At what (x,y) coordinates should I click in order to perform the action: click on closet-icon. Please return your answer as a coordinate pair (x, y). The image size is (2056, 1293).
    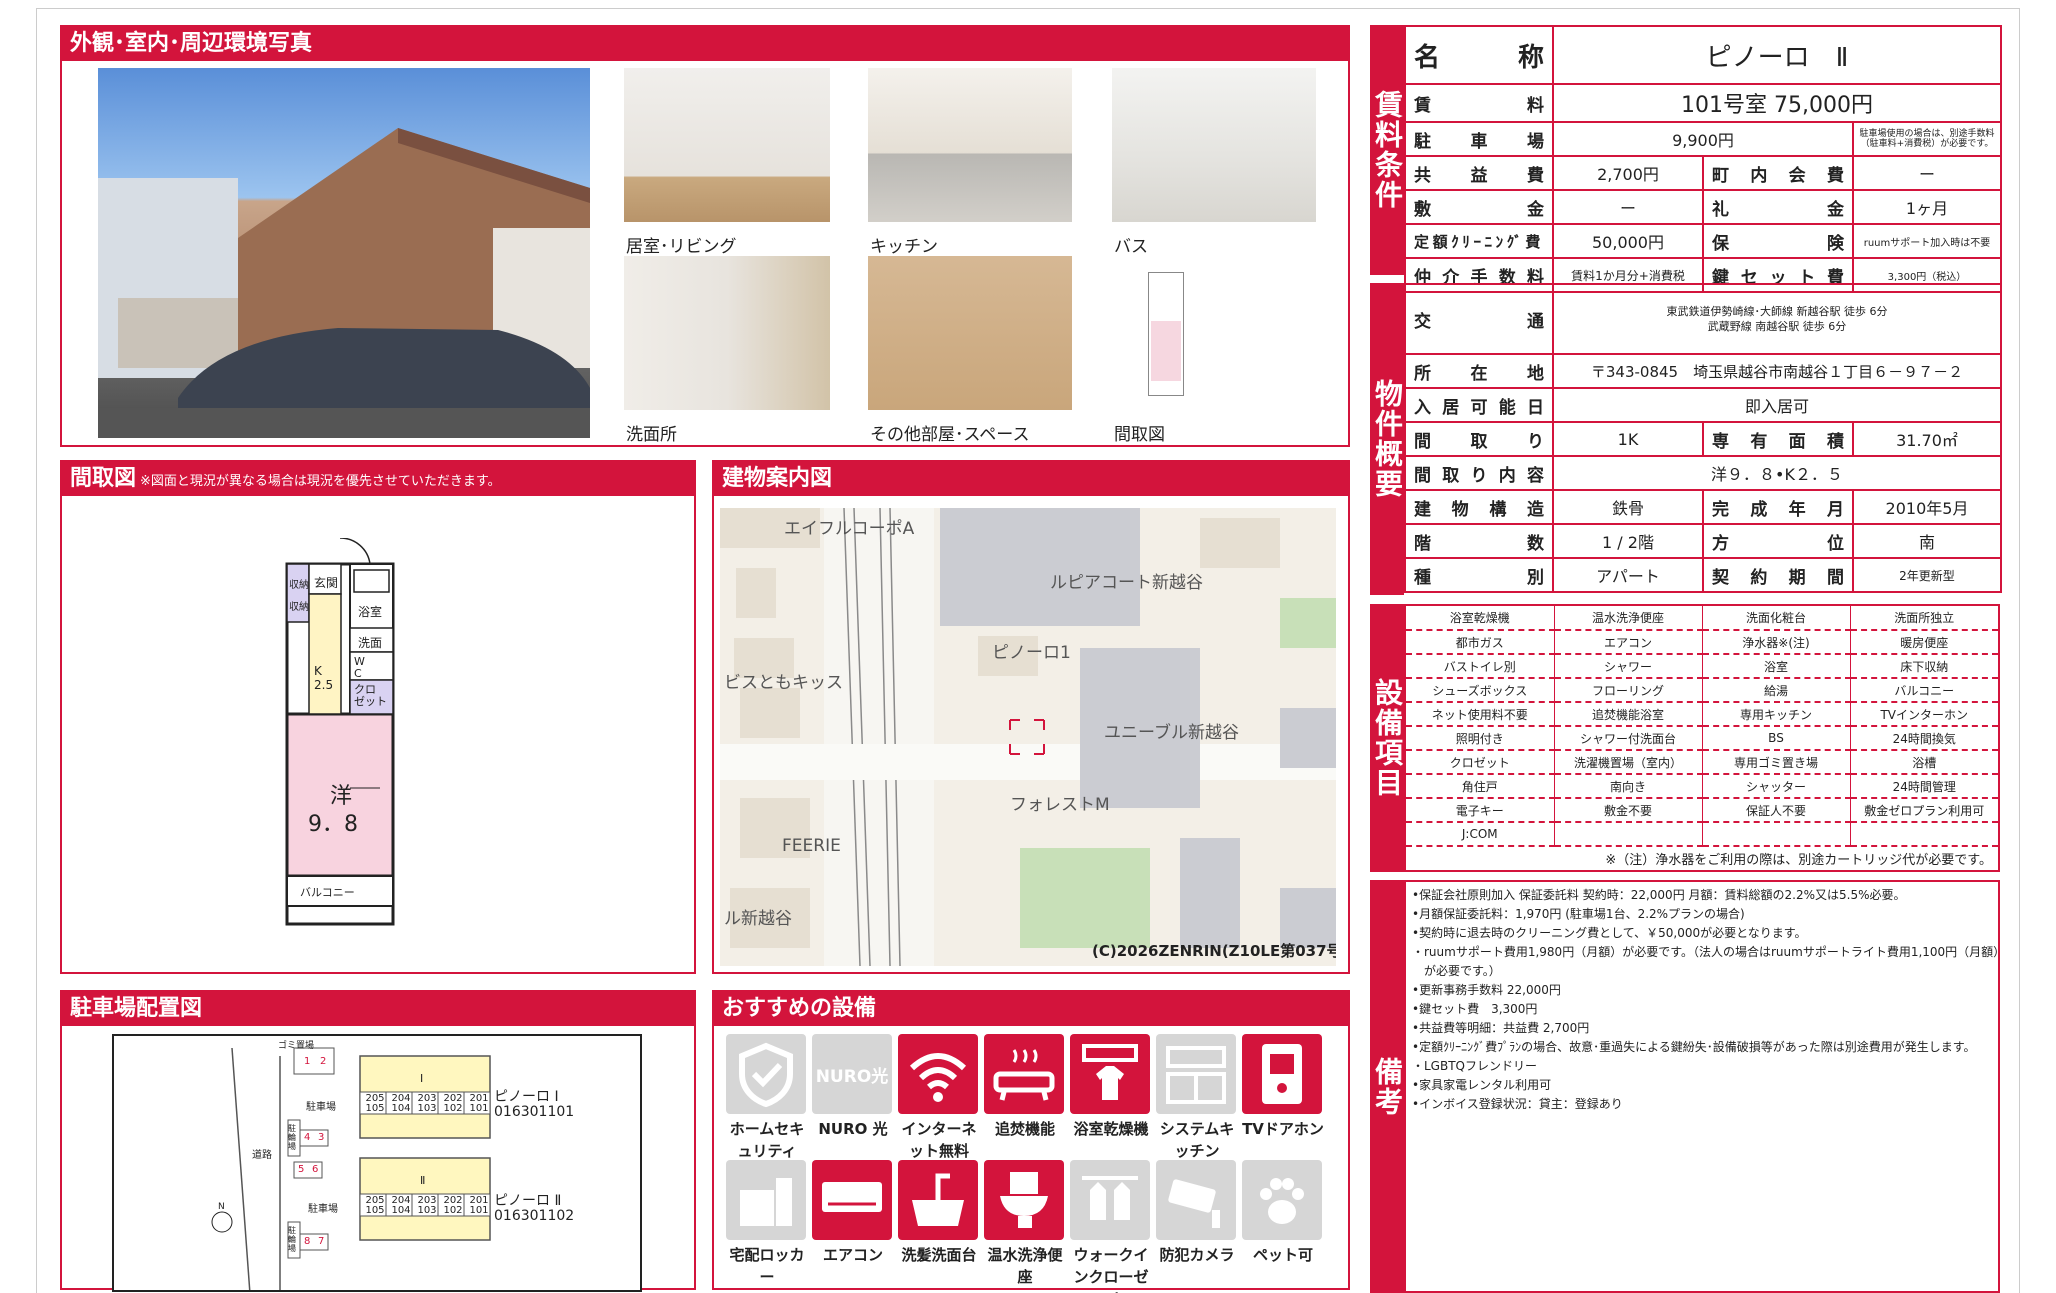
    Looking at the image, I should click on (1110, 1200).